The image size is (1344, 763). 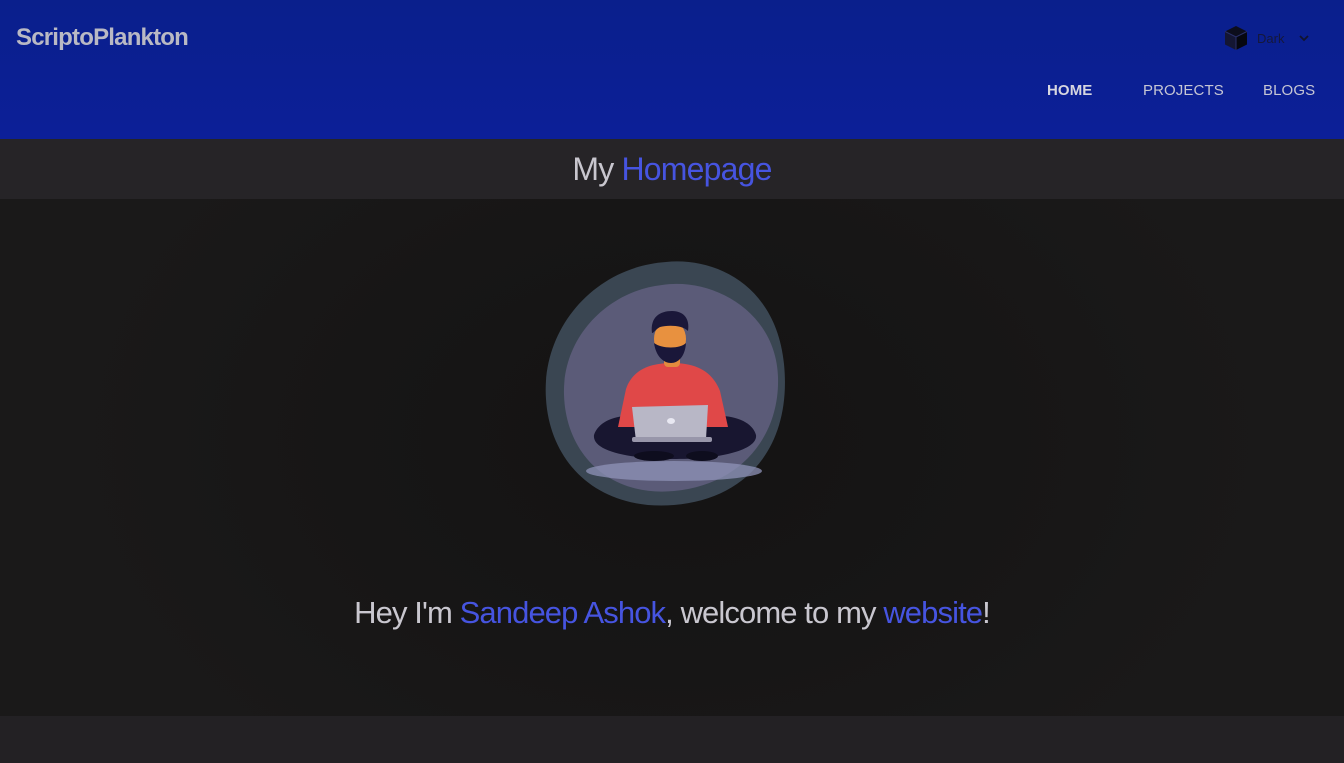 I want to click on greeting-part1: Hey I'm, so click(x=407, y=612).